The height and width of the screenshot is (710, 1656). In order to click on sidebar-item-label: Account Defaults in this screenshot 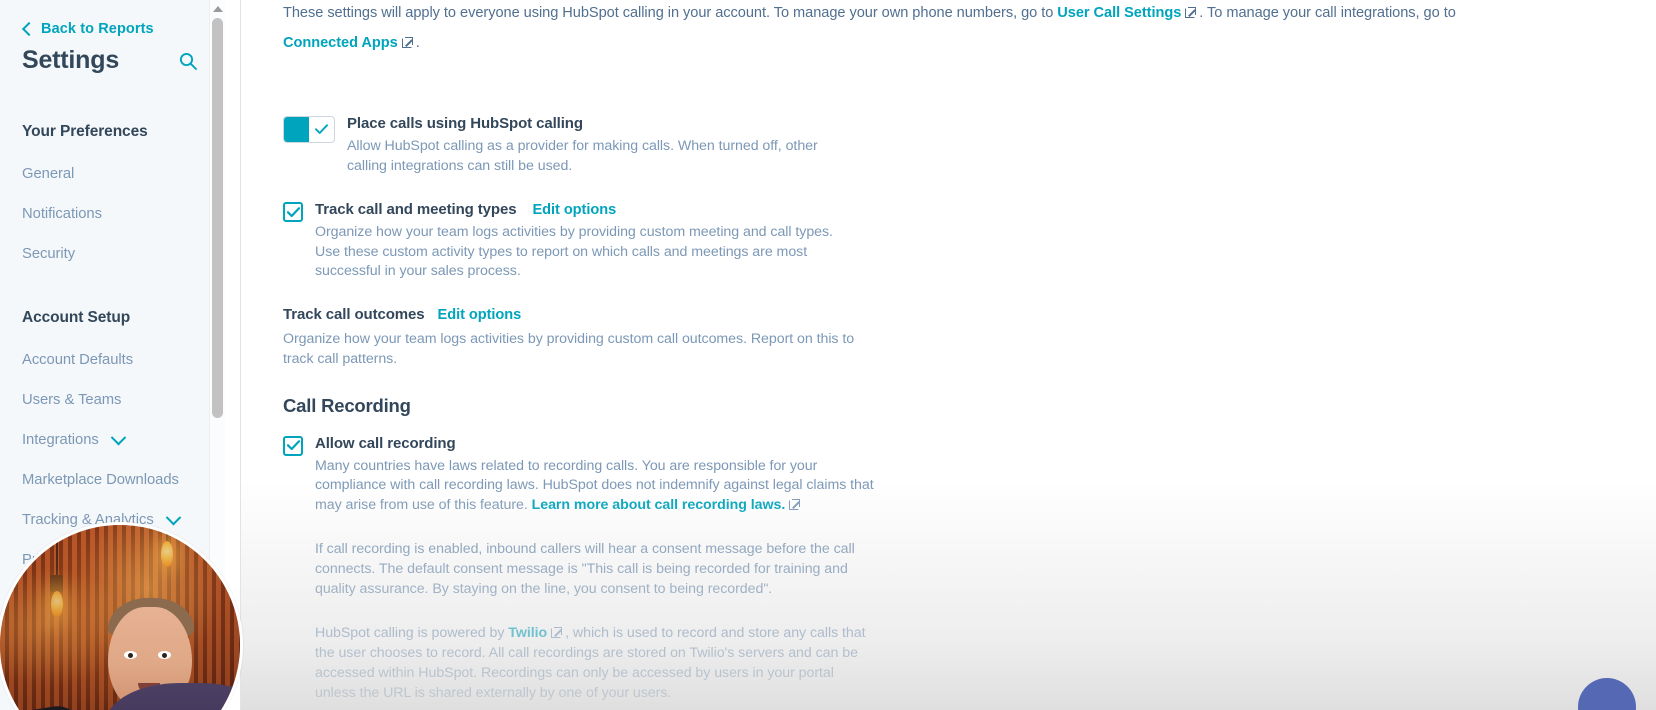, I will do `click(78, 360)`.